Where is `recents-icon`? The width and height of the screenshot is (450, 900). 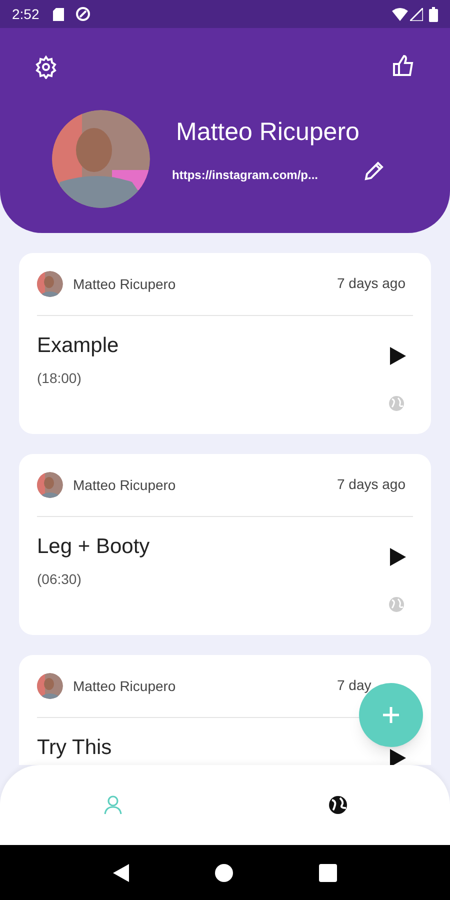
recents-icon is located at coordinates (328, 873).